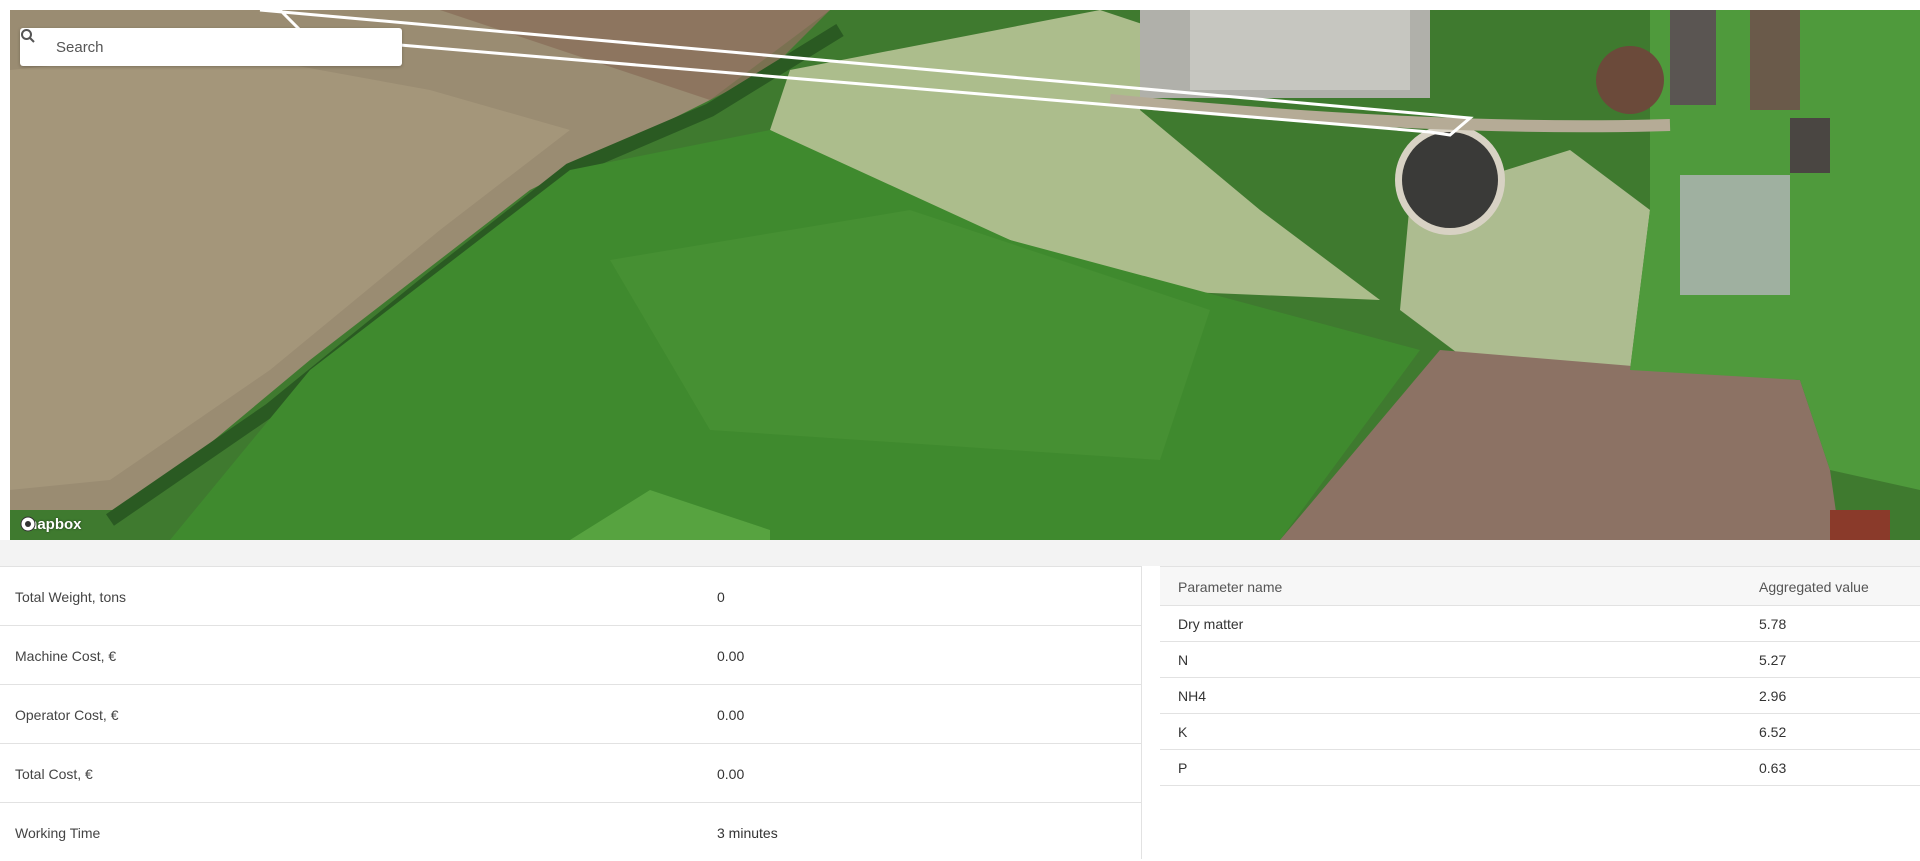 The image size is (1920, 861). Describe the element at coordinates (1183, 660) in the screenshot. I see `parameter-name: N` at that location.